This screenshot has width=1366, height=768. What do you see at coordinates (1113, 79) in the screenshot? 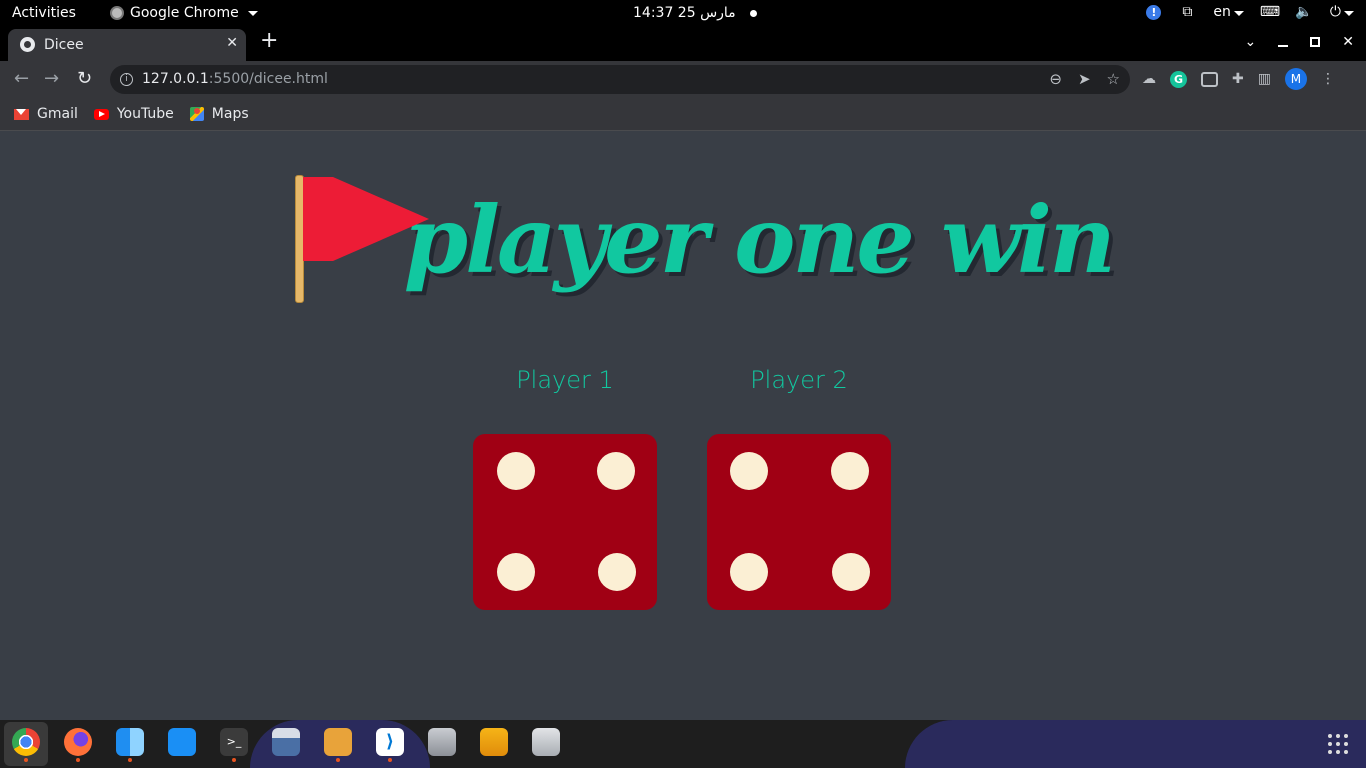
I see `bookmark-star-icon: ☆` at bounding box center [1113, 79].